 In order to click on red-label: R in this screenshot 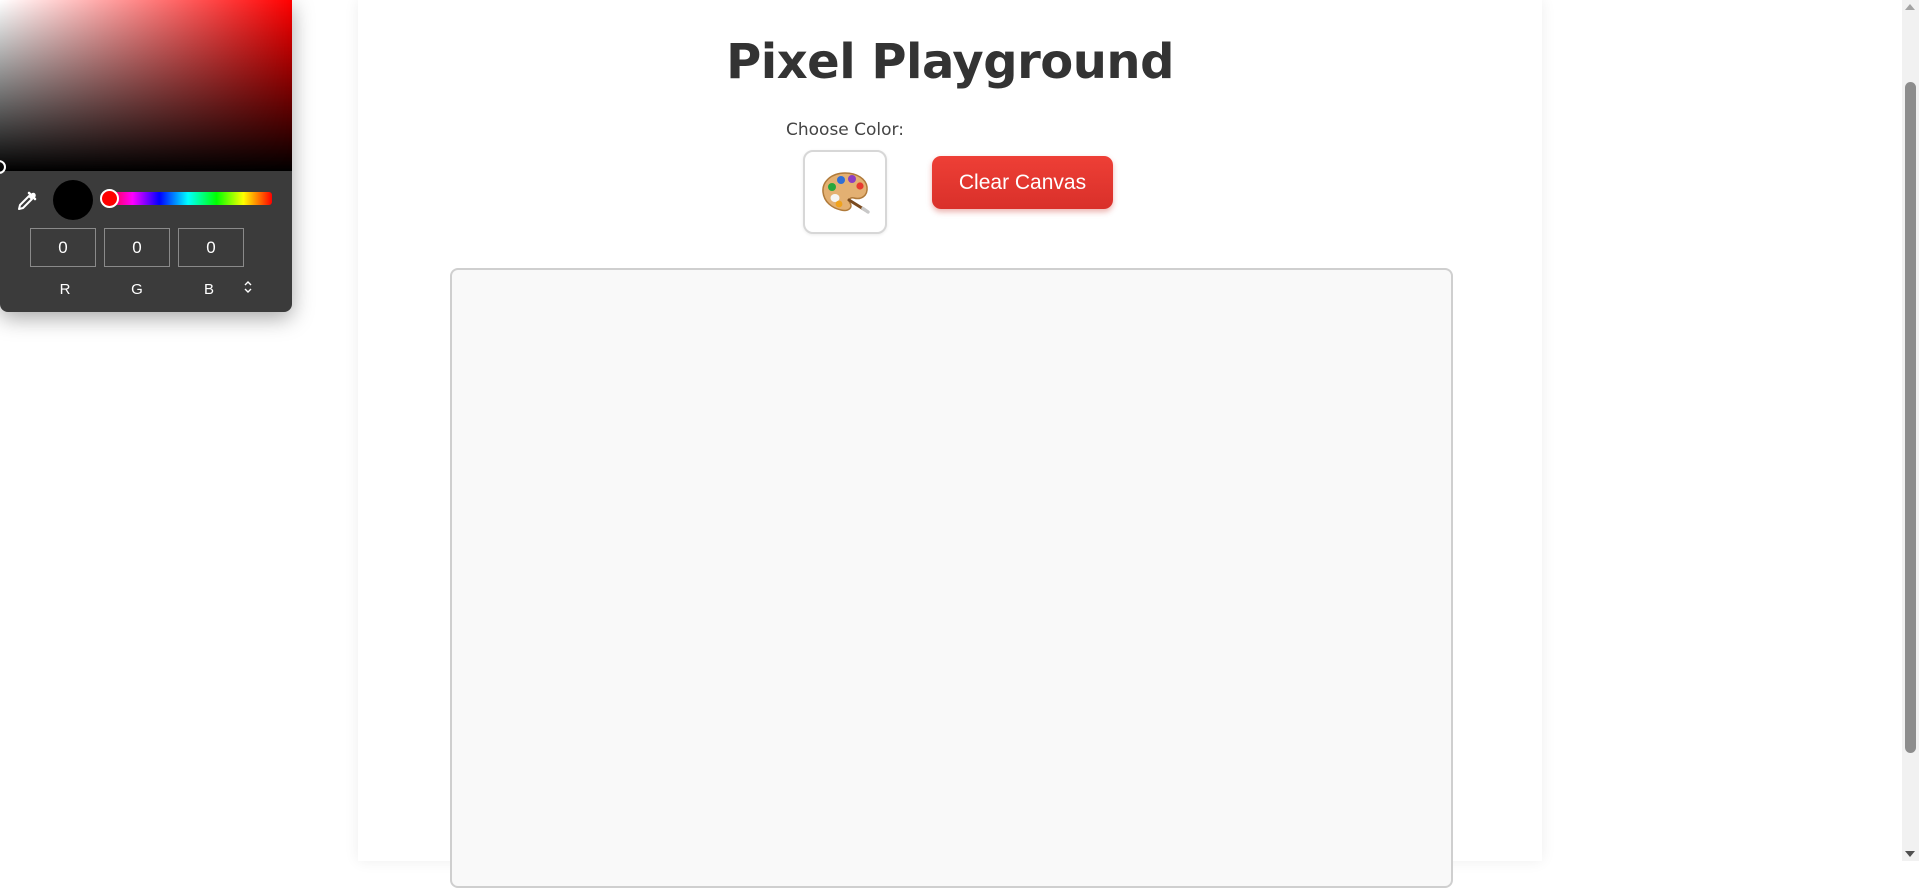, I will do `click(65, 289)`.